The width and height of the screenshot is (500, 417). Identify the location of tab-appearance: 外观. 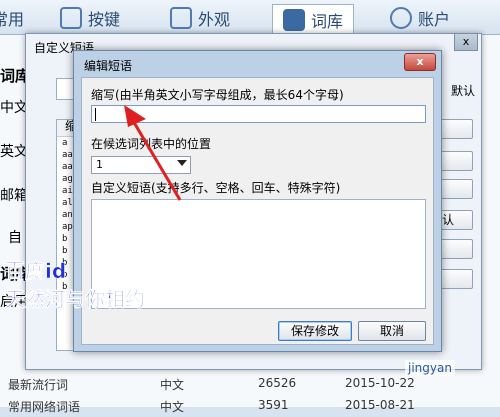
(200, 18).